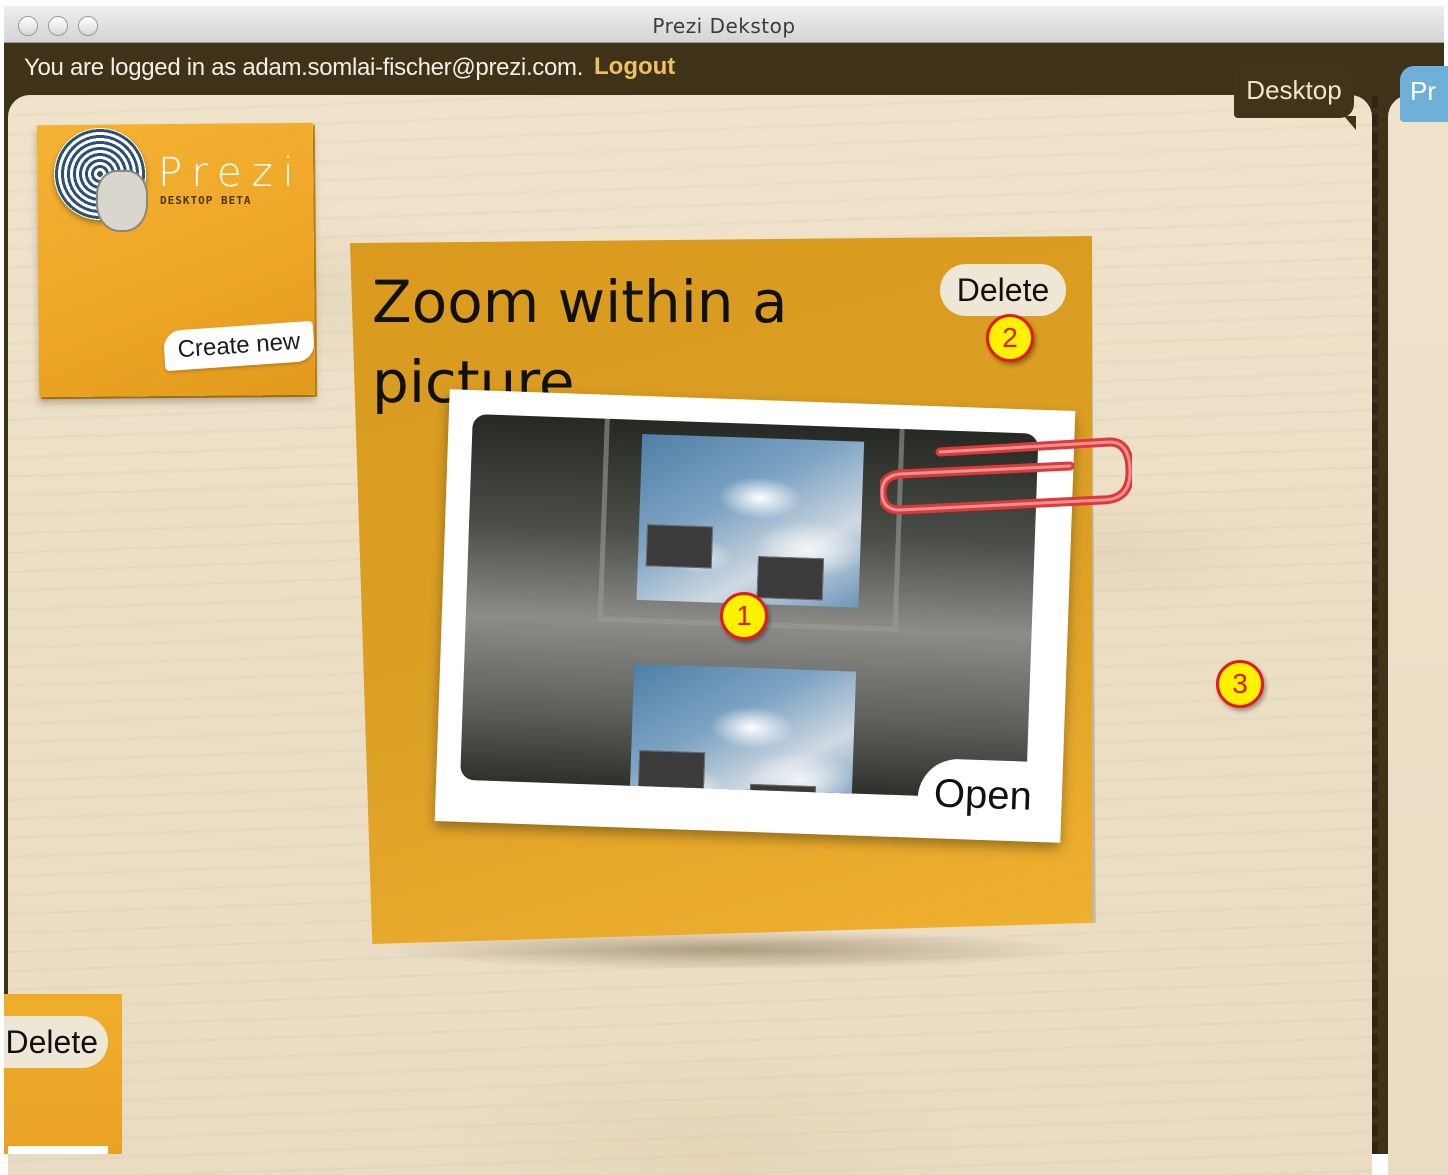 This screenshot has width=1448, height=1175. Describe the element at coordinates (1240, 684) in the screenshot. I see `callout-3: 3` at that location.